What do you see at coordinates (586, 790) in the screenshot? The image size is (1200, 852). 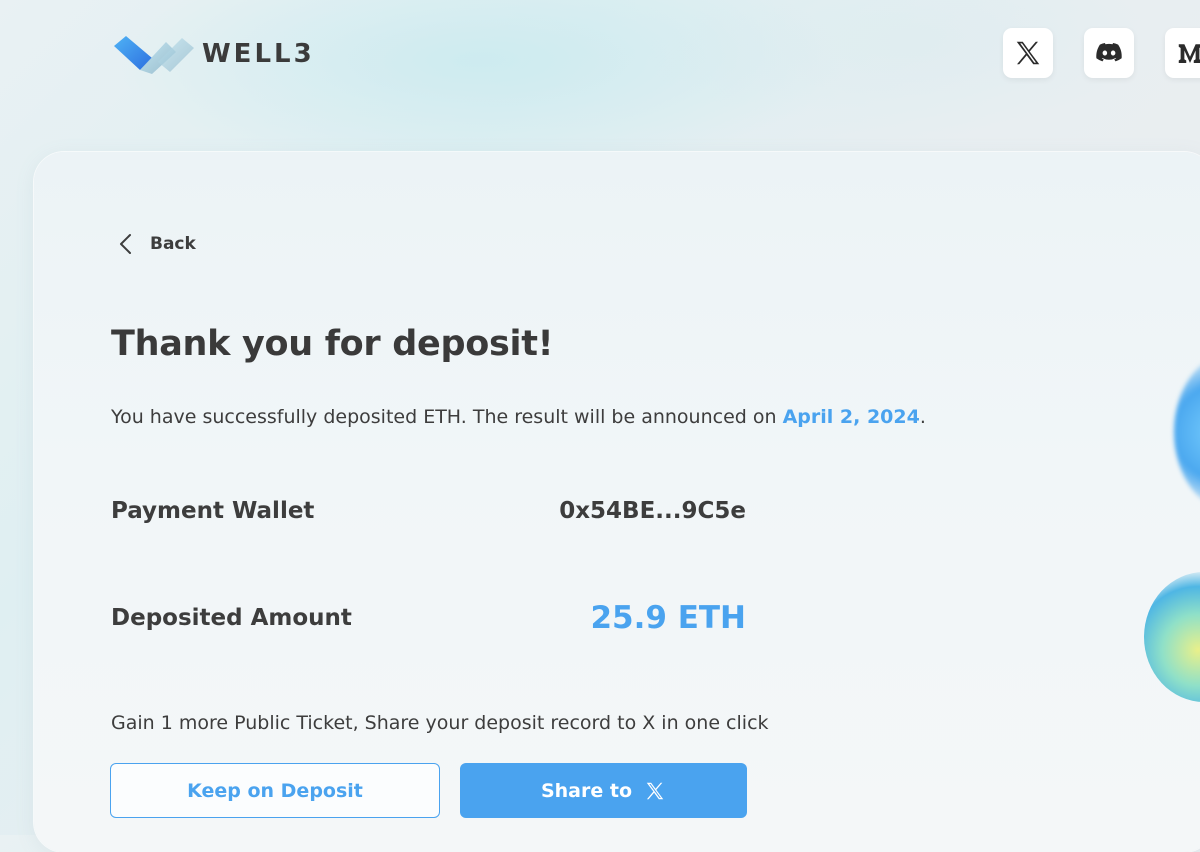 I see `share-to-label: Share to` at bounding box center [586, 790].